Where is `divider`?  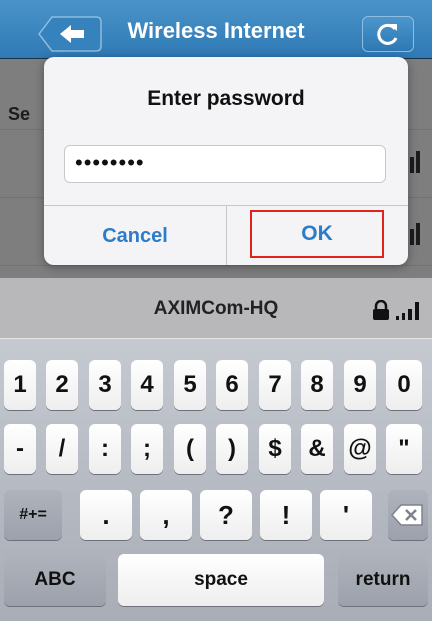
divider is located at coordinates (226, 235).